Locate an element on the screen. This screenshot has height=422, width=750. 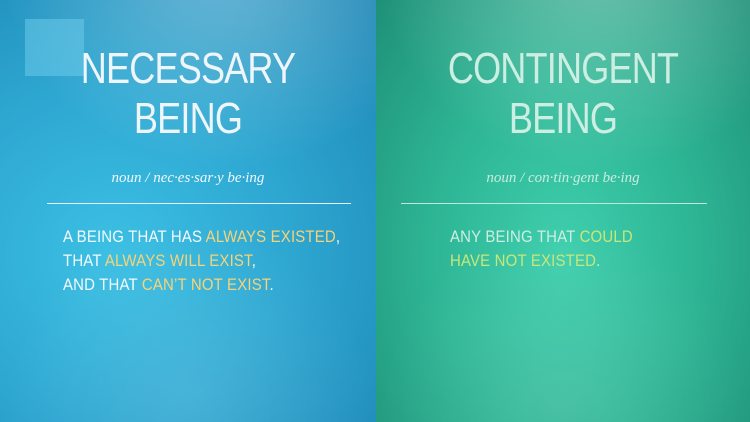
definition-text: A being that has is located at coordinates (134, 236).